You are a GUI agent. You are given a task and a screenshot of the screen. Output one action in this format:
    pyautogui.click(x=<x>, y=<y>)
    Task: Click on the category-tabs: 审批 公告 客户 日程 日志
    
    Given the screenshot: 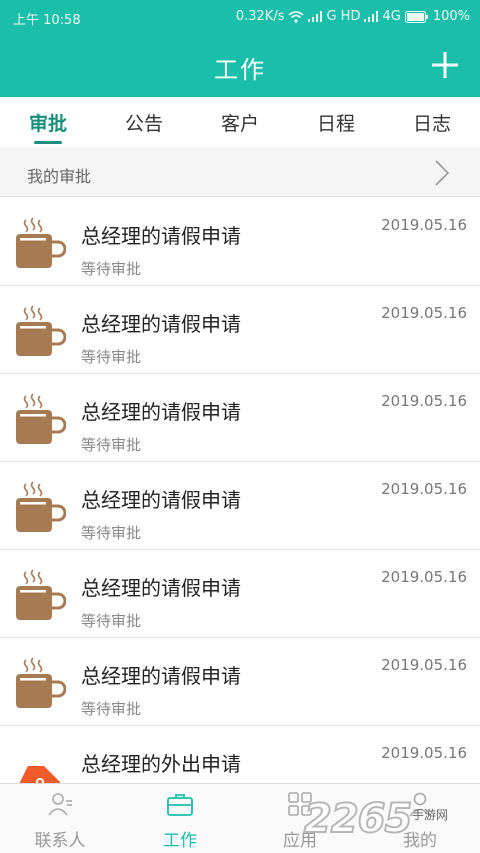 What is the action you would take?
    pyautogui.click(x=240, y=122)
    